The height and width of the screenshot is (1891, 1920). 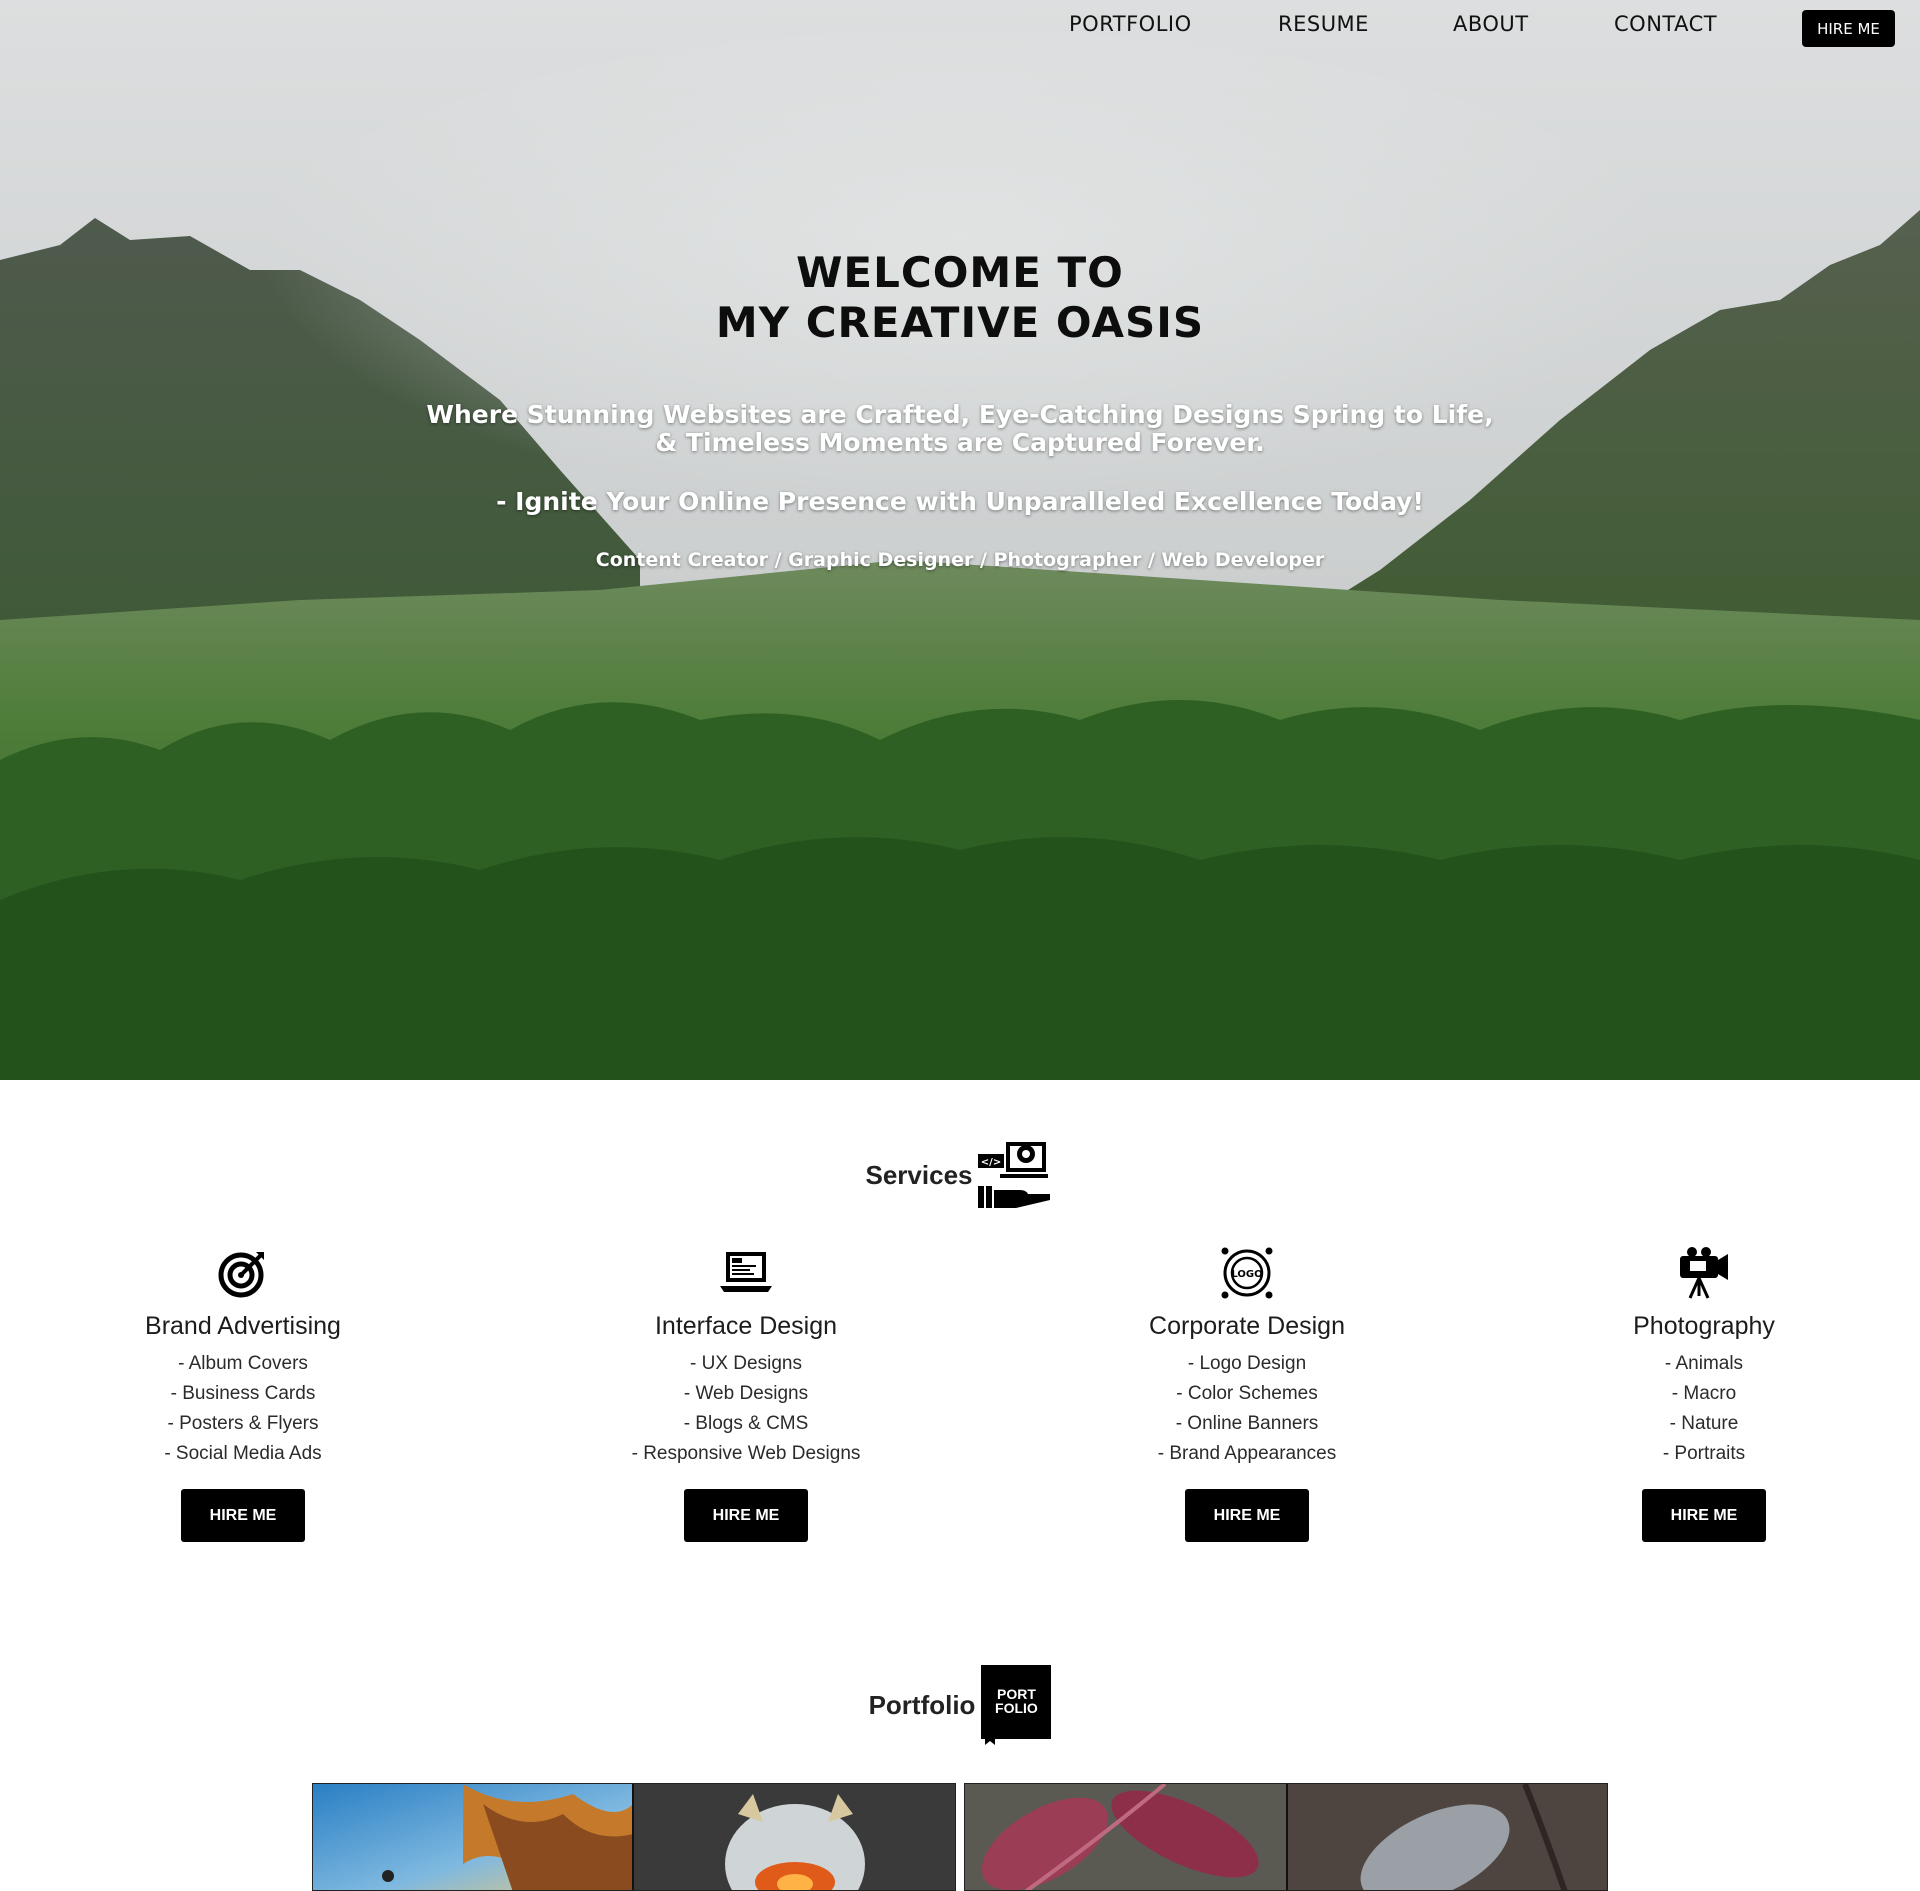 What do you see at coordinates (1704, 1453) in the screenshot?
I see `service-list-item: - Portraits` at bounding box center [1704, 1453].